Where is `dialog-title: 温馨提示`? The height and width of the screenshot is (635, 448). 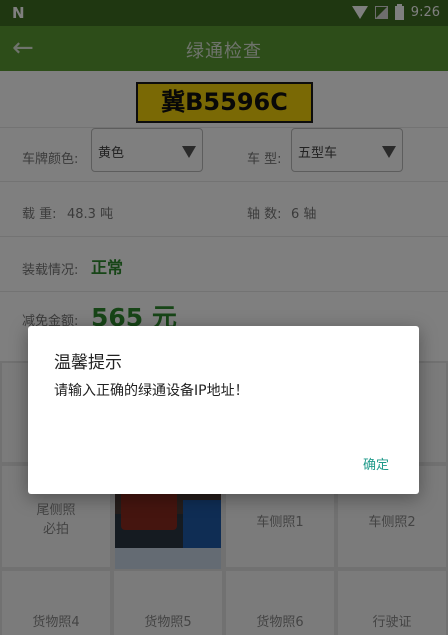
dialog-title: 温馨提示 is located at coordinates (88, 363).